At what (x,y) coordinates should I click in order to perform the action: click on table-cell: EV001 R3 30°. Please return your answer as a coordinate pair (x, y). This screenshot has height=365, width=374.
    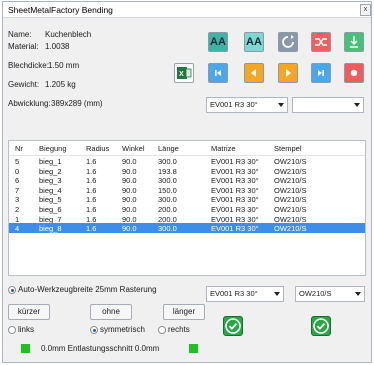
    Looking at the image, I should click on (235, 229).